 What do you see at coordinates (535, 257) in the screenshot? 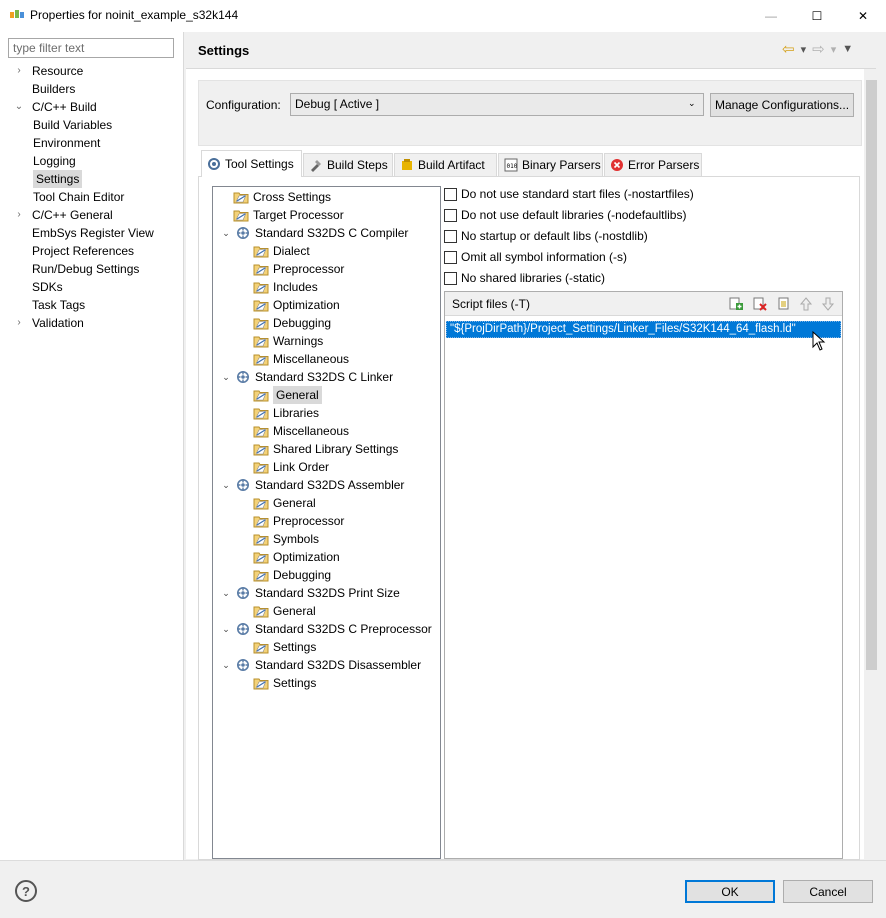
I see `option-row: Omit all symbol information (-s)` at bounding box center [535, 257].